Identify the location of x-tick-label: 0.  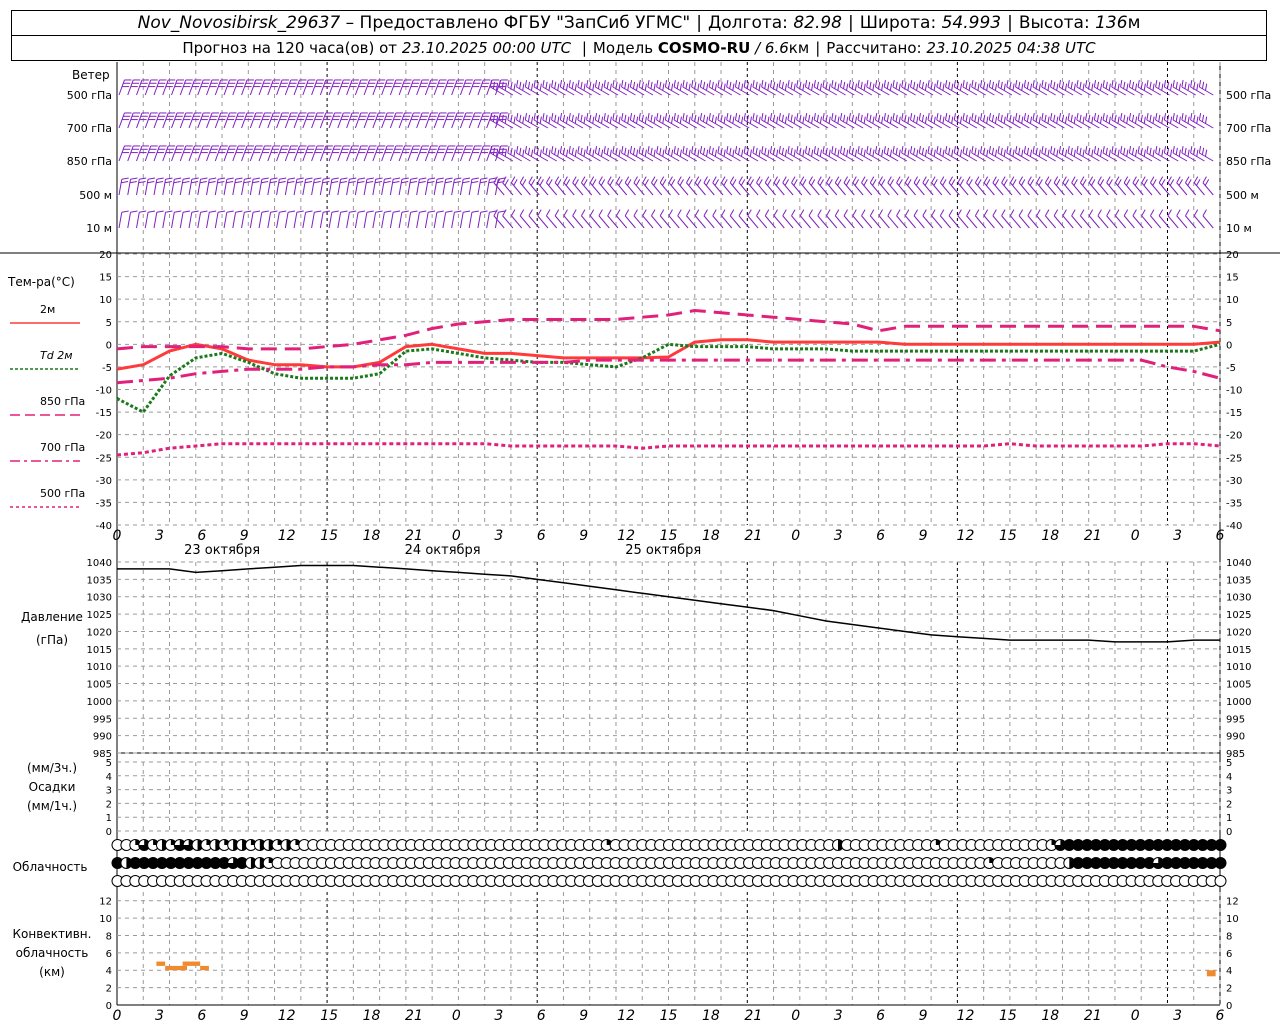
(117, 536).